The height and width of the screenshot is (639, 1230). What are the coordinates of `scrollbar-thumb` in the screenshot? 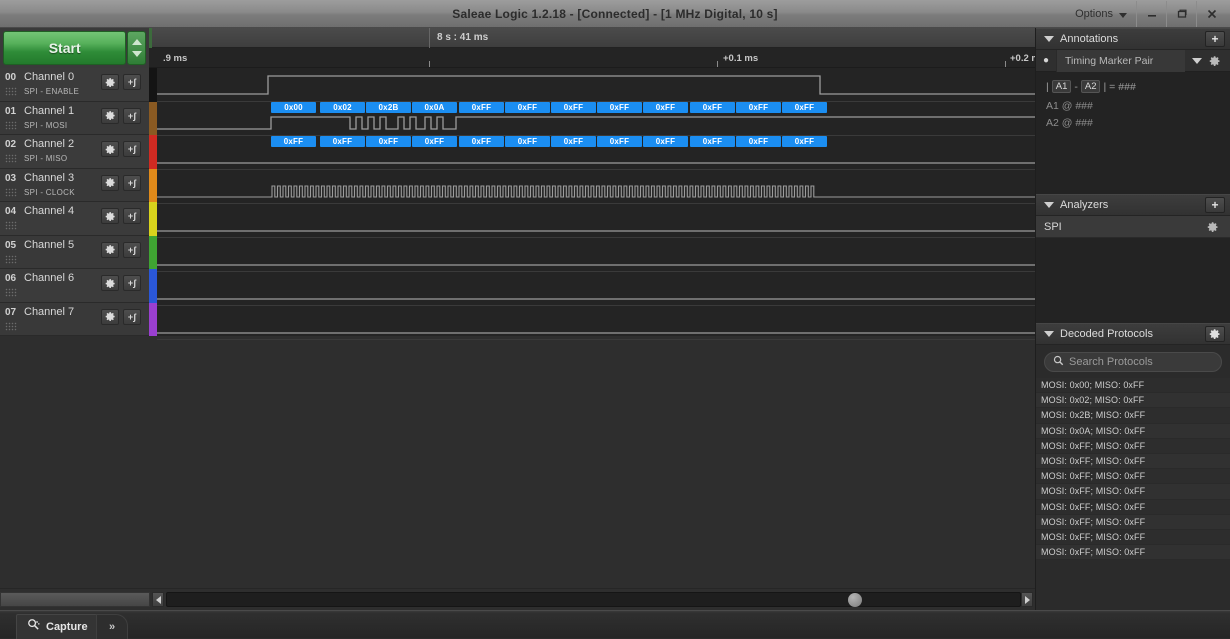 It's located at (855, 600).